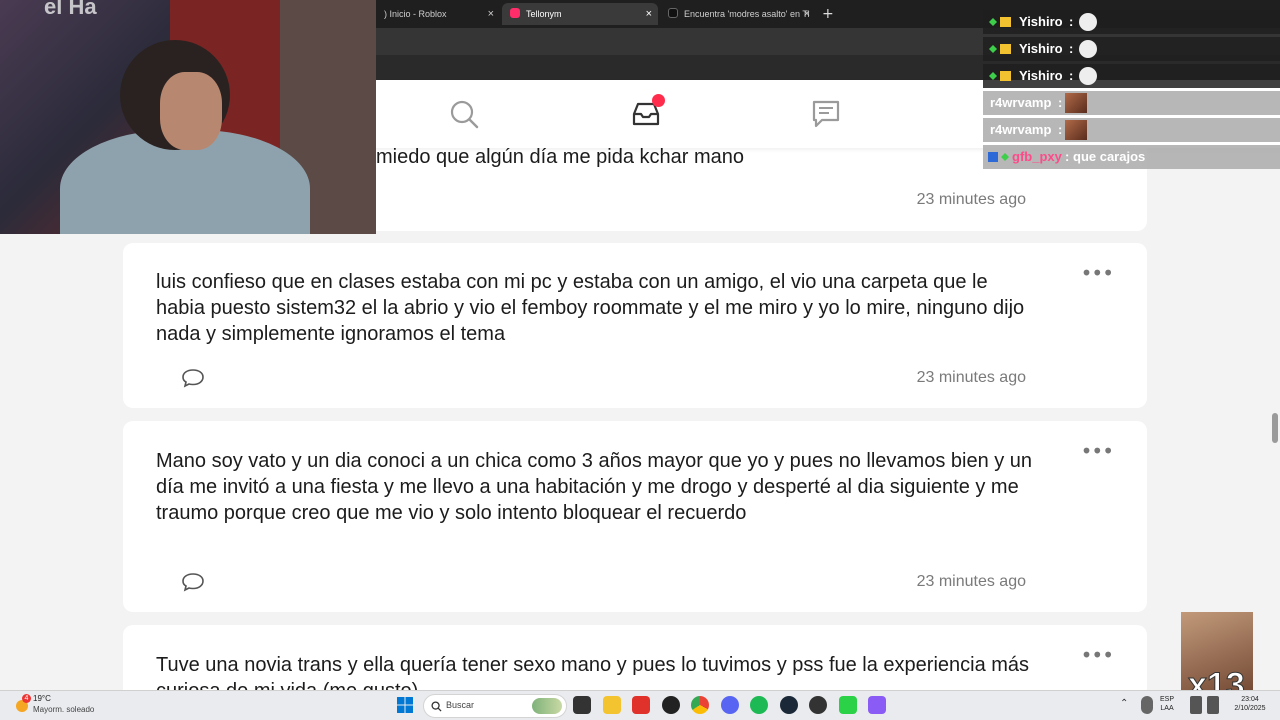 This screenshot has height=720, width=1280. Describe the element at coordinates (1196, 705) in the screenshot. I see `network-icon` at that location.